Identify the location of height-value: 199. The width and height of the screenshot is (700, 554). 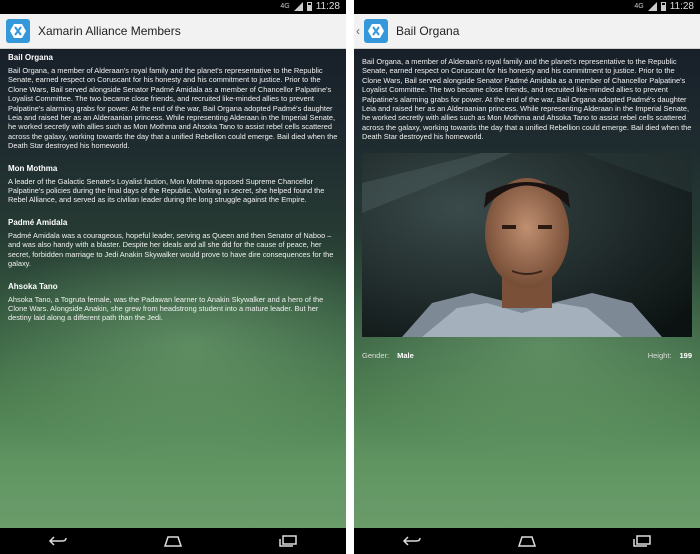
(685, 355).